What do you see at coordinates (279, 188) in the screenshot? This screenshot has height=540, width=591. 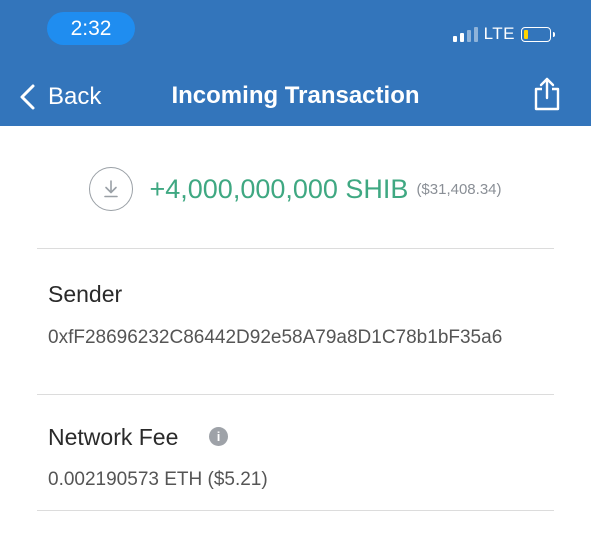 I see `transaction-amount: +4,000,000,000 SHIB` at bounding box center [279, 188].